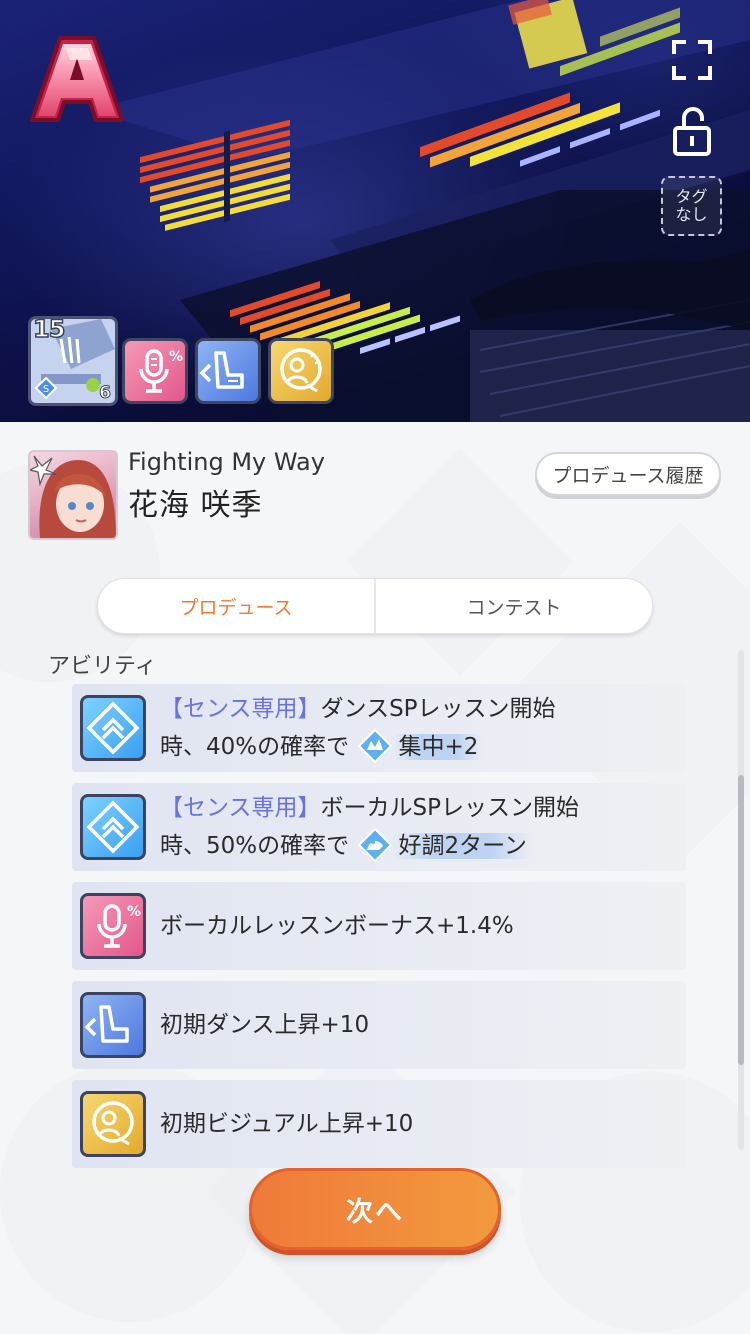  What do you see at coordinates (77, 79) in the screenshot?
I see `rank-a-badge` at bounding box center [77, 79].